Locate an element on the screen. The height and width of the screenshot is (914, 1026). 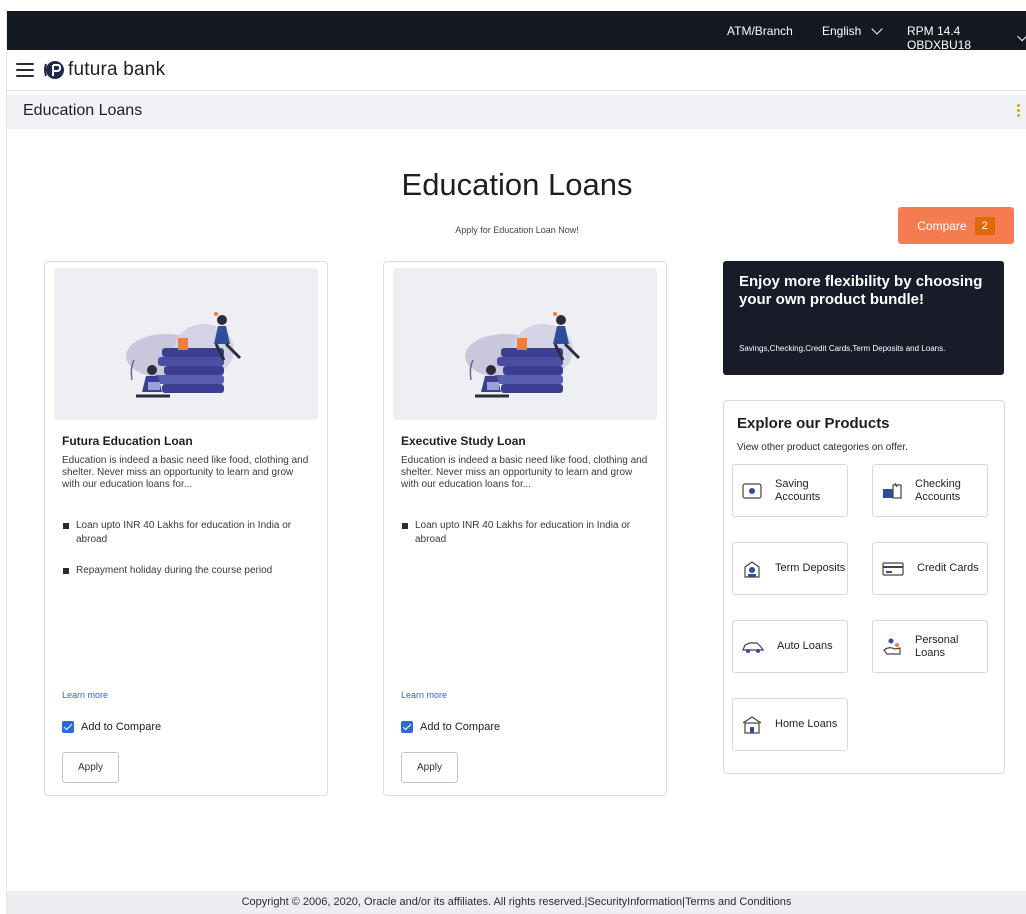
page-title: Education Loans is located at coordinates (83, 110).